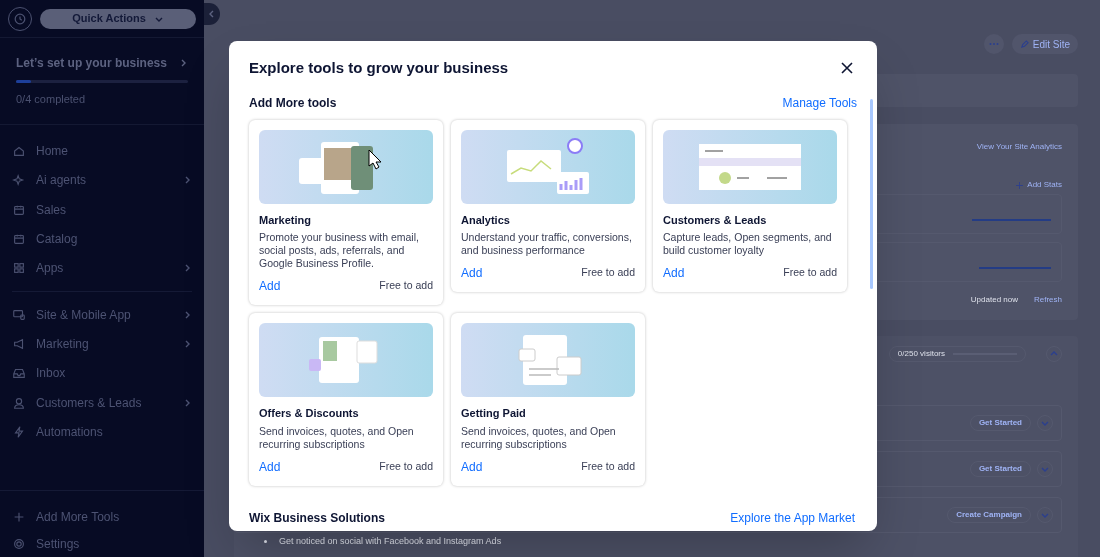 The width and height of the screenshot is (1100, 557). What do you see at coordinates (486, 220) in the screenshot?
I see `card-title: Analytics` at bounding box center [486, 220].